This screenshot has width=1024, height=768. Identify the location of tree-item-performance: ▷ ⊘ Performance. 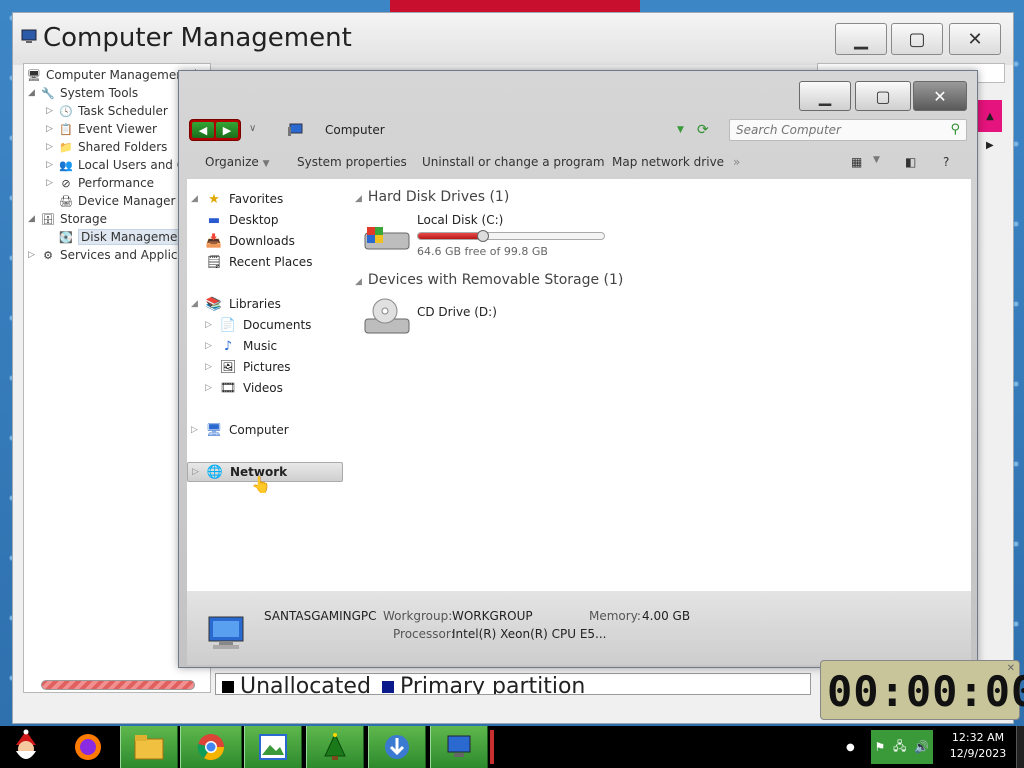
(100, 183).